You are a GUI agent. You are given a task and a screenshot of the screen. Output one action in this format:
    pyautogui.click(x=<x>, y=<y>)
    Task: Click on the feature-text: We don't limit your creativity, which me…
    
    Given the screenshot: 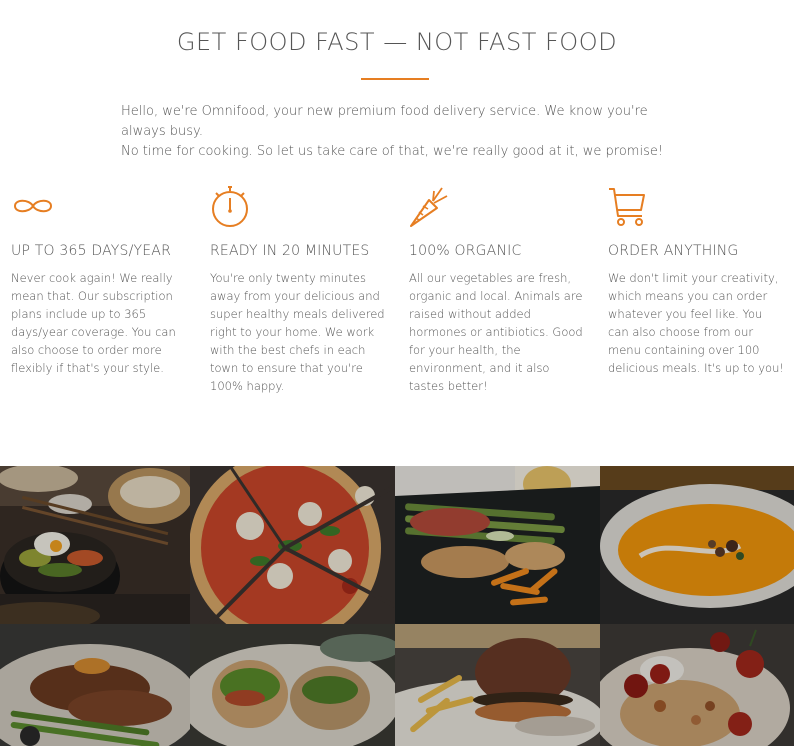 What is the action you would take?
    pyautogui.click(x=696, y=323)
    